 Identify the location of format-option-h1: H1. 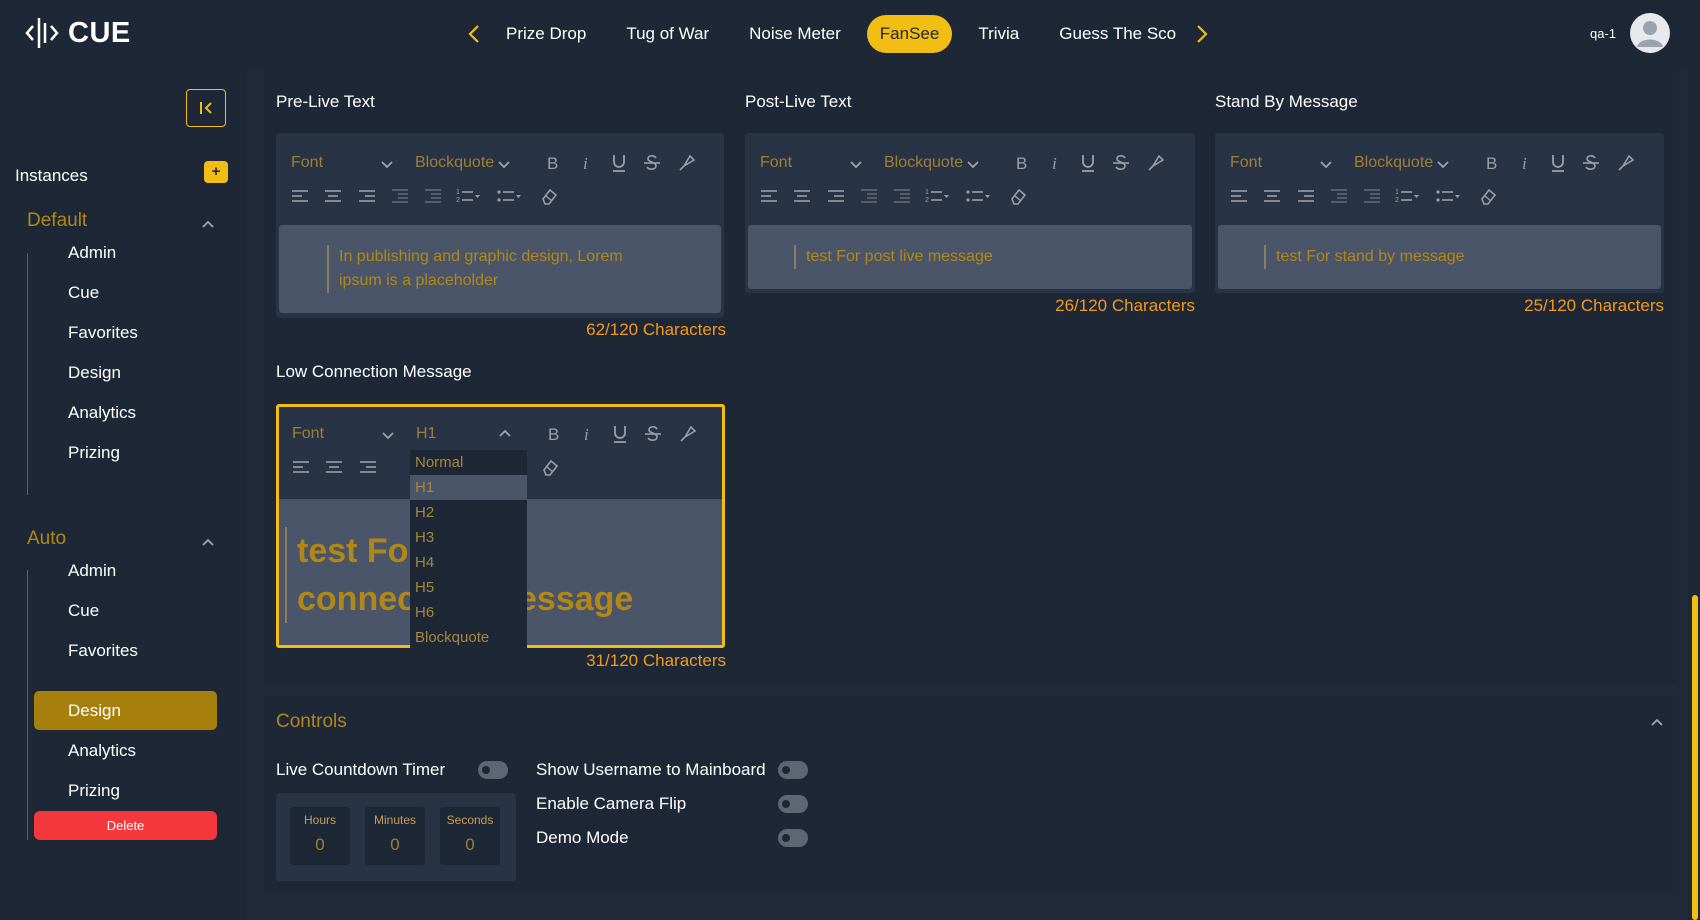
(468, 487).